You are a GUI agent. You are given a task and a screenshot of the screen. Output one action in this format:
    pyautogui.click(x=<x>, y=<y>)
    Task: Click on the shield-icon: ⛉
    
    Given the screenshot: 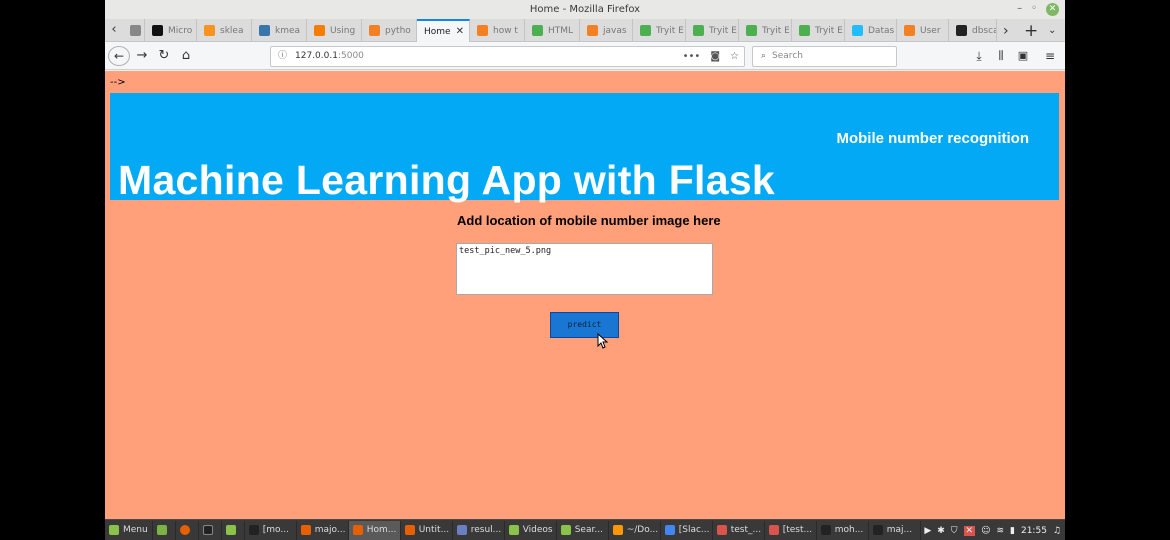 What is the action you would take?
    pyautogui.click(x=954, y=531)
    